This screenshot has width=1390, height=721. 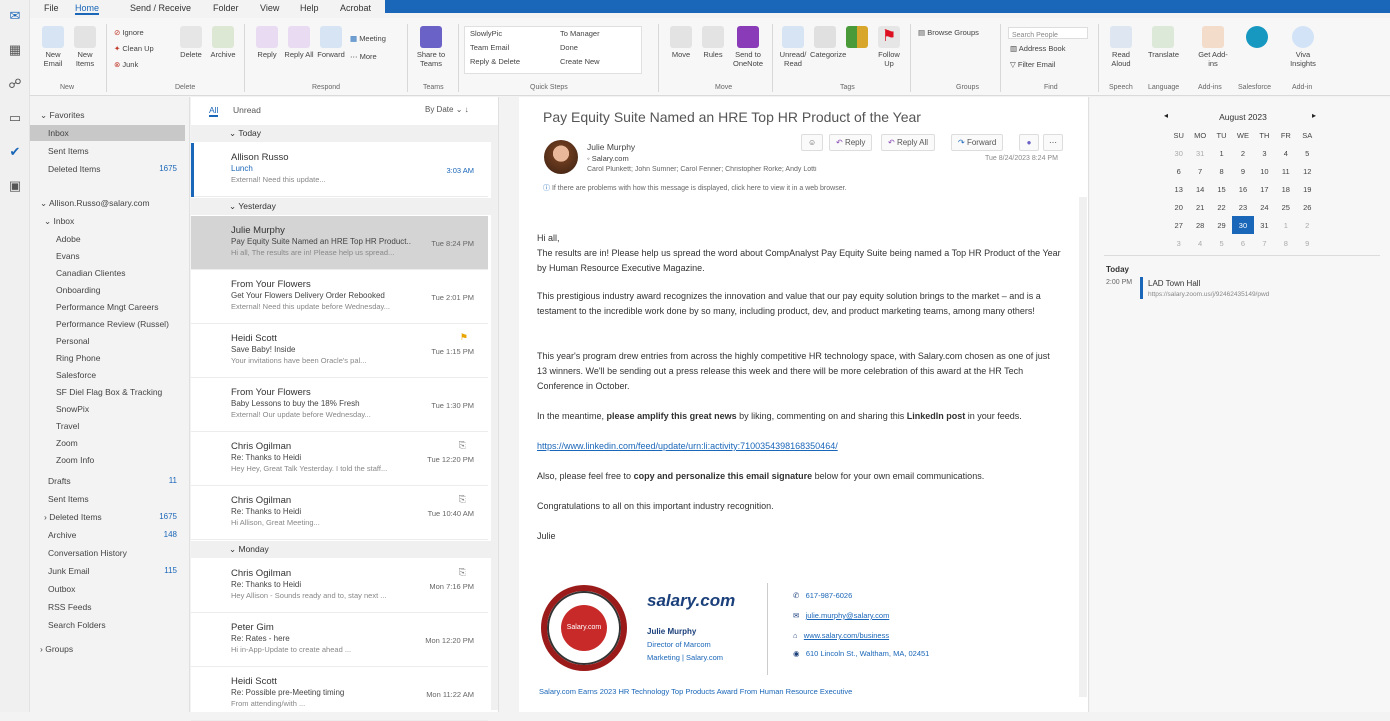 What do you see at coordinates (793, 47) in the screenshot?
I see `unread-read-button: Unread/ Read` at bounding box center [793, 47].